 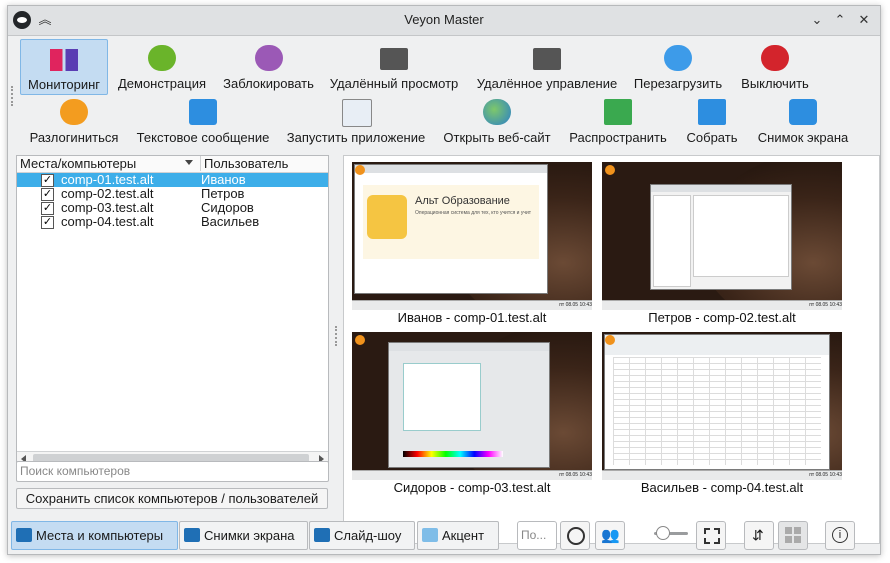 I want to click on users-icon: 👥, so click(x=610, y=535).